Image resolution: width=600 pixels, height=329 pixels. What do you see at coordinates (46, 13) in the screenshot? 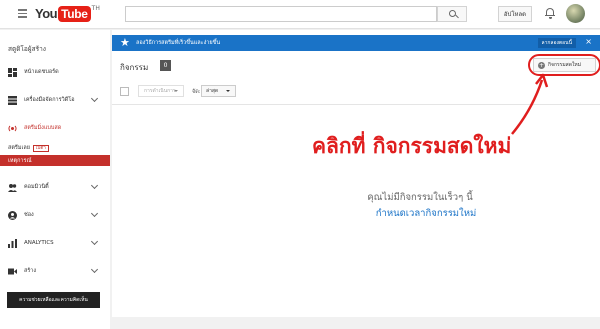
I see `logo-you: You` at bounding box center [46, 13].